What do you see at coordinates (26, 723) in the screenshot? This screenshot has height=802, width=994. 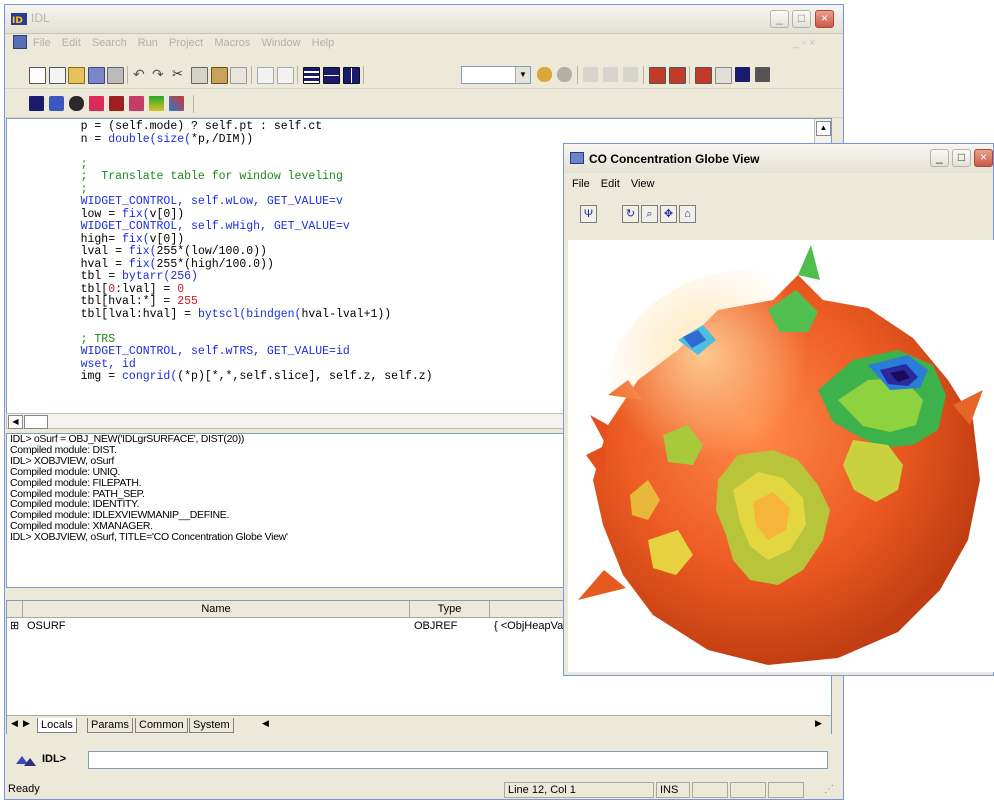 I see `tab-next-icon: ▶` at bounding box center [26, 723].